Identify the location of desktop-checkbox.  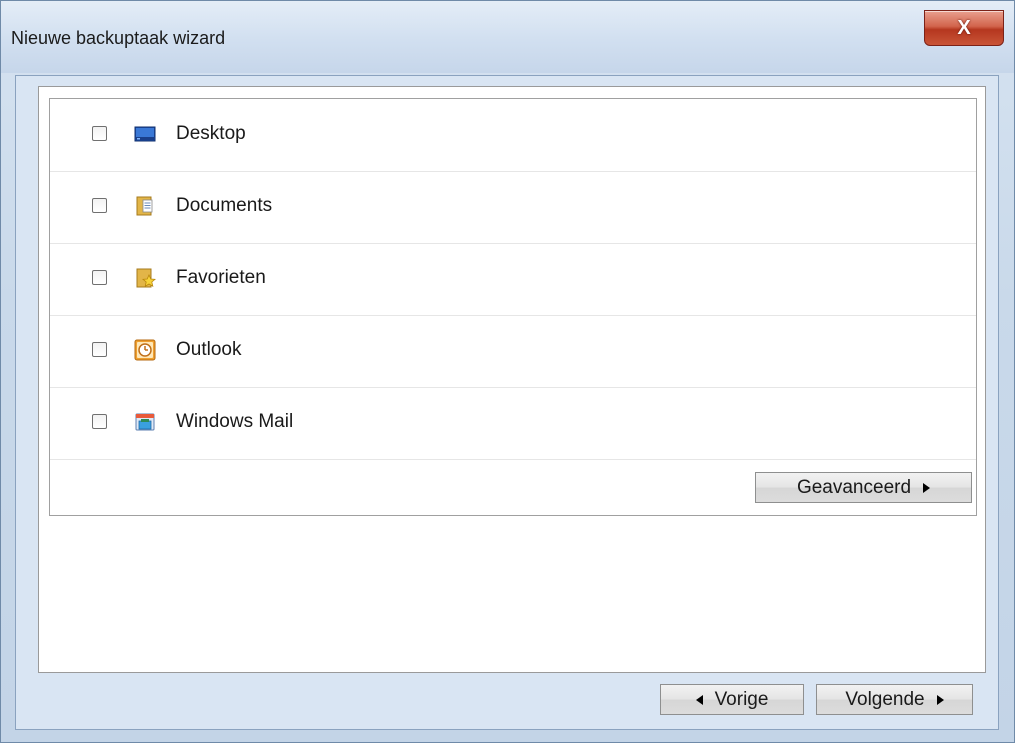
(99, 133).